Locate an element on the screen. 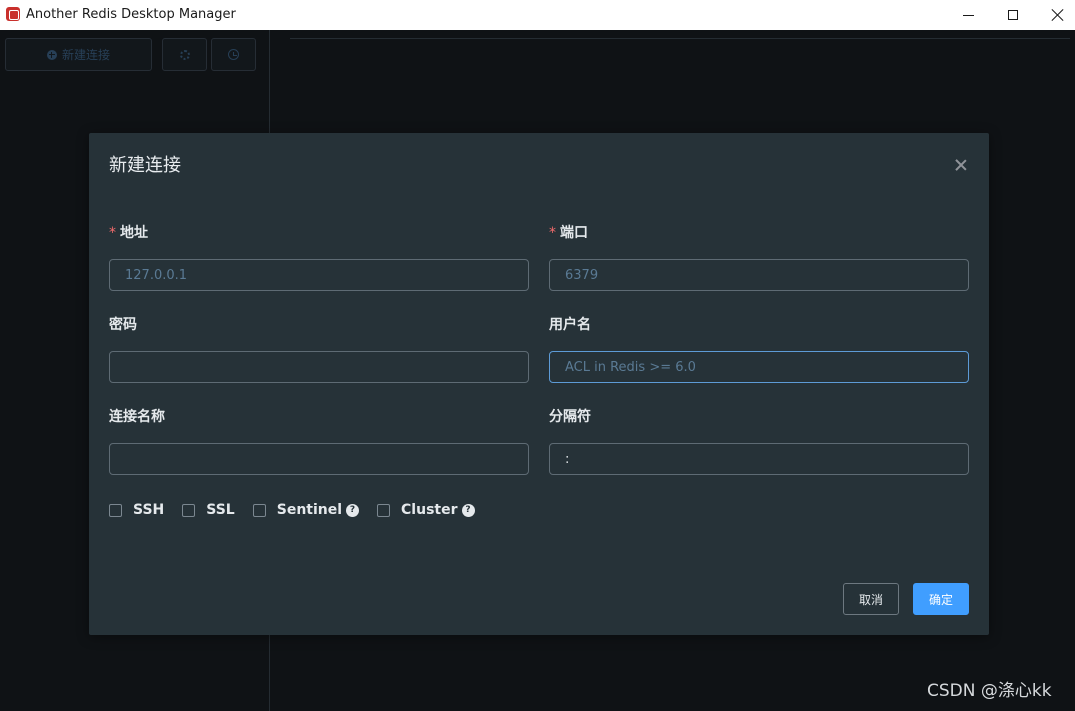 Image resolution: width=1075 pixels, height=711 pixels. separator-input is located at coordinates (759, 459).